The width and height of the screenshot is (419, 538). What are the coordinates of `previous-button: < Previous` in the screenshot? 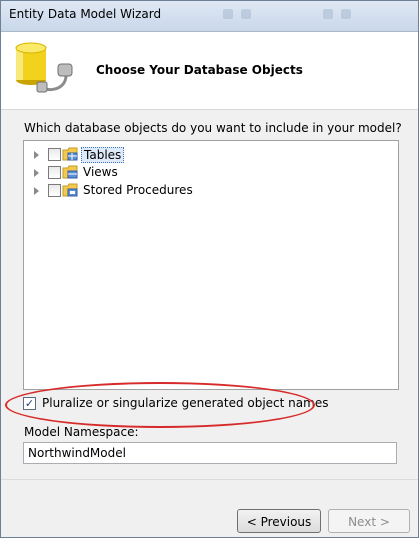 It's located at (279, 521).